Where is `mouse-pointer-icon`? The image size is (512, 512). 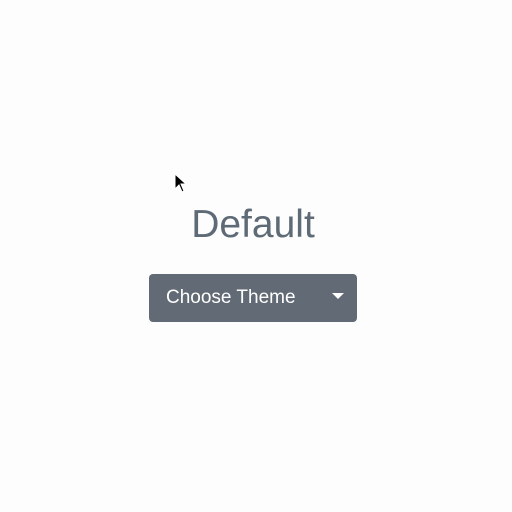 mouse-pointer-icon is located at coordinates (181, 183).